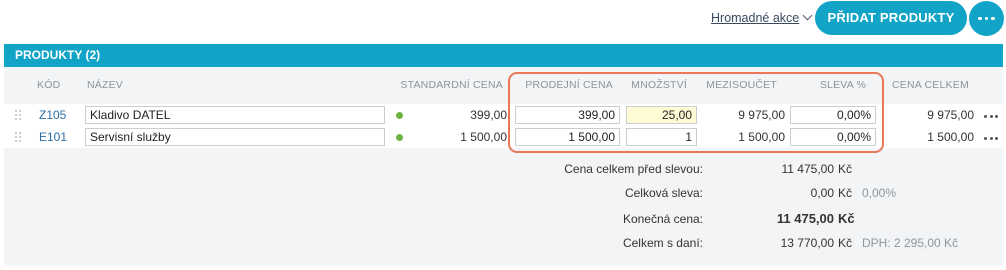  What do you see at coordinates (822, 193) in the screenshot?
I see `summary-total-discount-value: 0,00` at bounding box center [822, 193].